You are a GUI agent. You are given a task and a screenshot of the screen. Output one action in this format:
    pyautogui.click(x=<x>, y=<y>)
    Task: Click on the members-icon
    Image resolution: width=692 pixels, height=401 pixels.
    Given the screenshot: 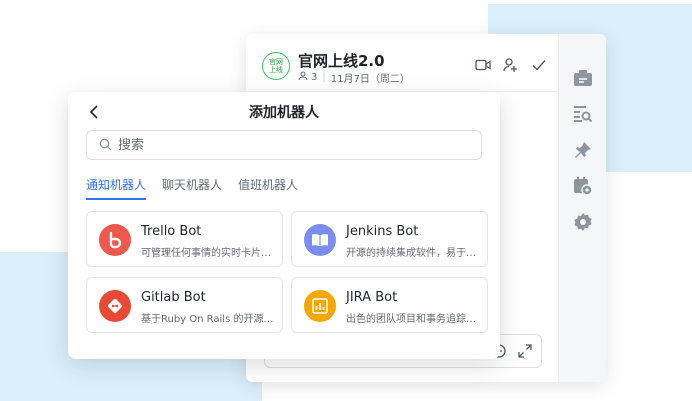 What is the action you would take?
    pyautogui.click(x=303, y=77)
    